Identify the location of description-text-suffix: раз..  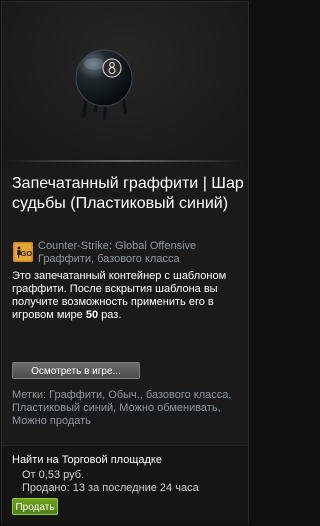
(110, 315).